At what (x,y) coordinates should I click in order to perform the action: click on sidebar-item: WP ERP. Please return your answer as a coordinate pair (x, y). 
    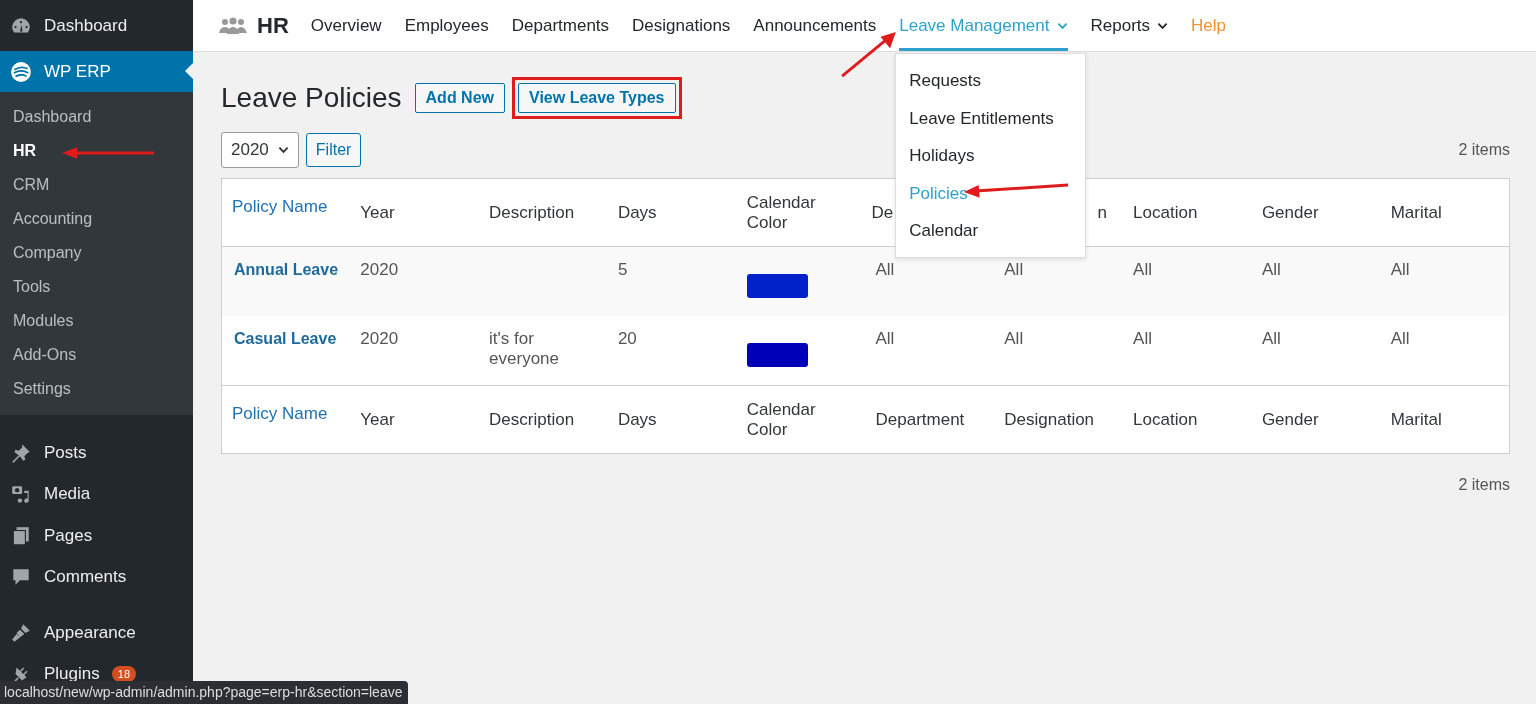
    Looking at the image, I should click on (96, 71).